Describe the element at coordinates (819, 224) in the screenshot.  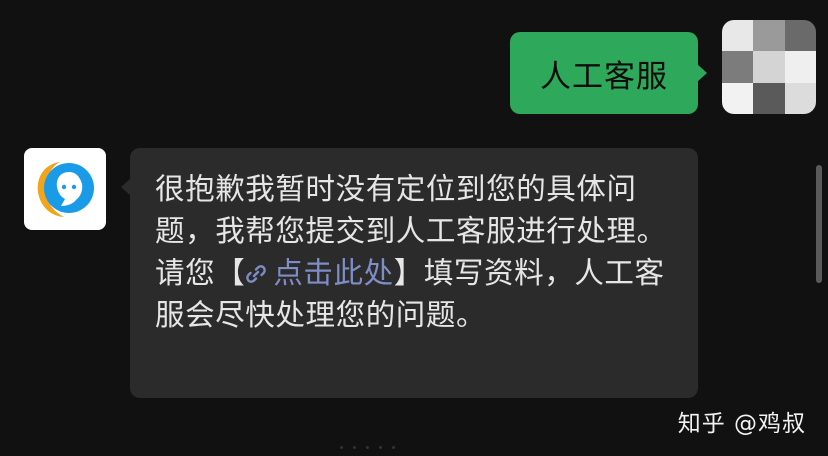
I see `scrollbar` at that location.